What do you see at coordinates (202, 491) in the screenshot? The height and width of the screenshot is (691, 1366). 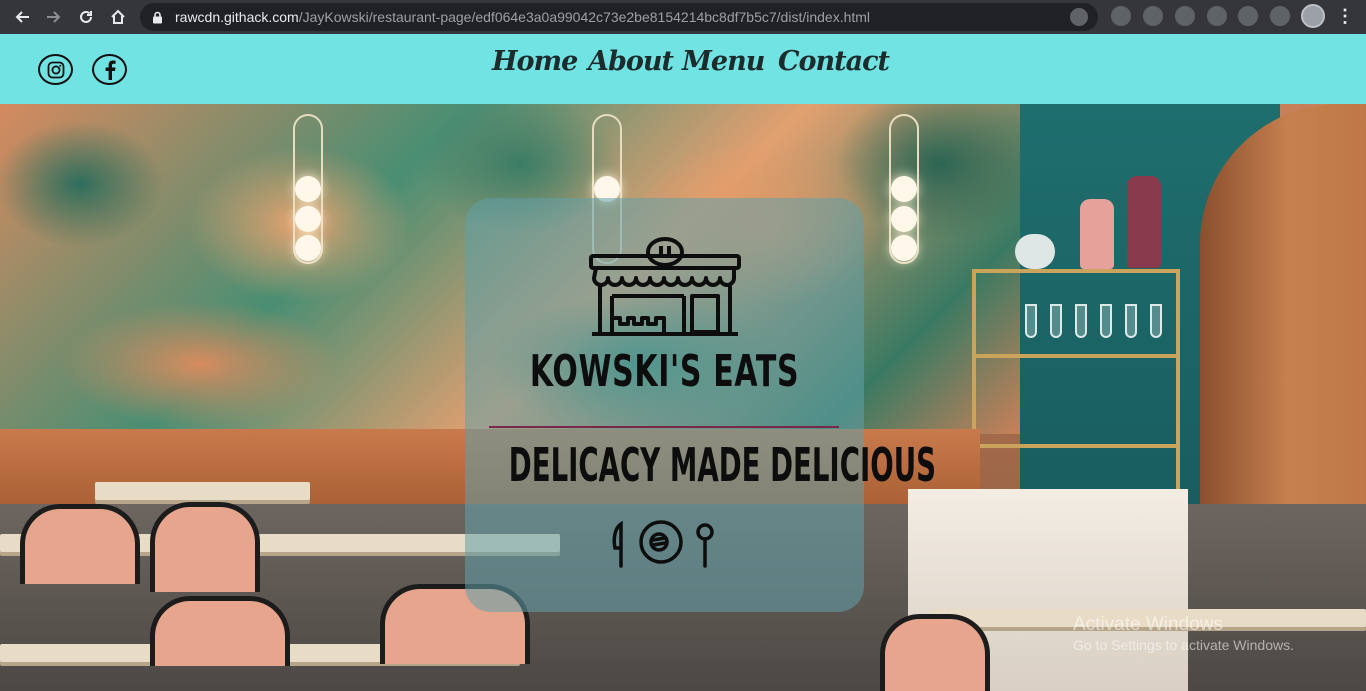 I see `dining-table` at bounding box center [202, 491].